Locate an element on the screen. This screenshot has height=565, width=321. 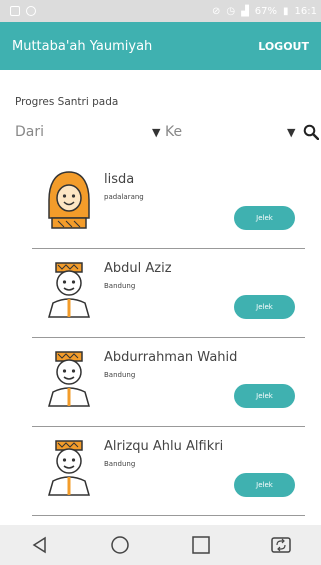
logout-button: LOGOUT is located at coordinates (289, 46).